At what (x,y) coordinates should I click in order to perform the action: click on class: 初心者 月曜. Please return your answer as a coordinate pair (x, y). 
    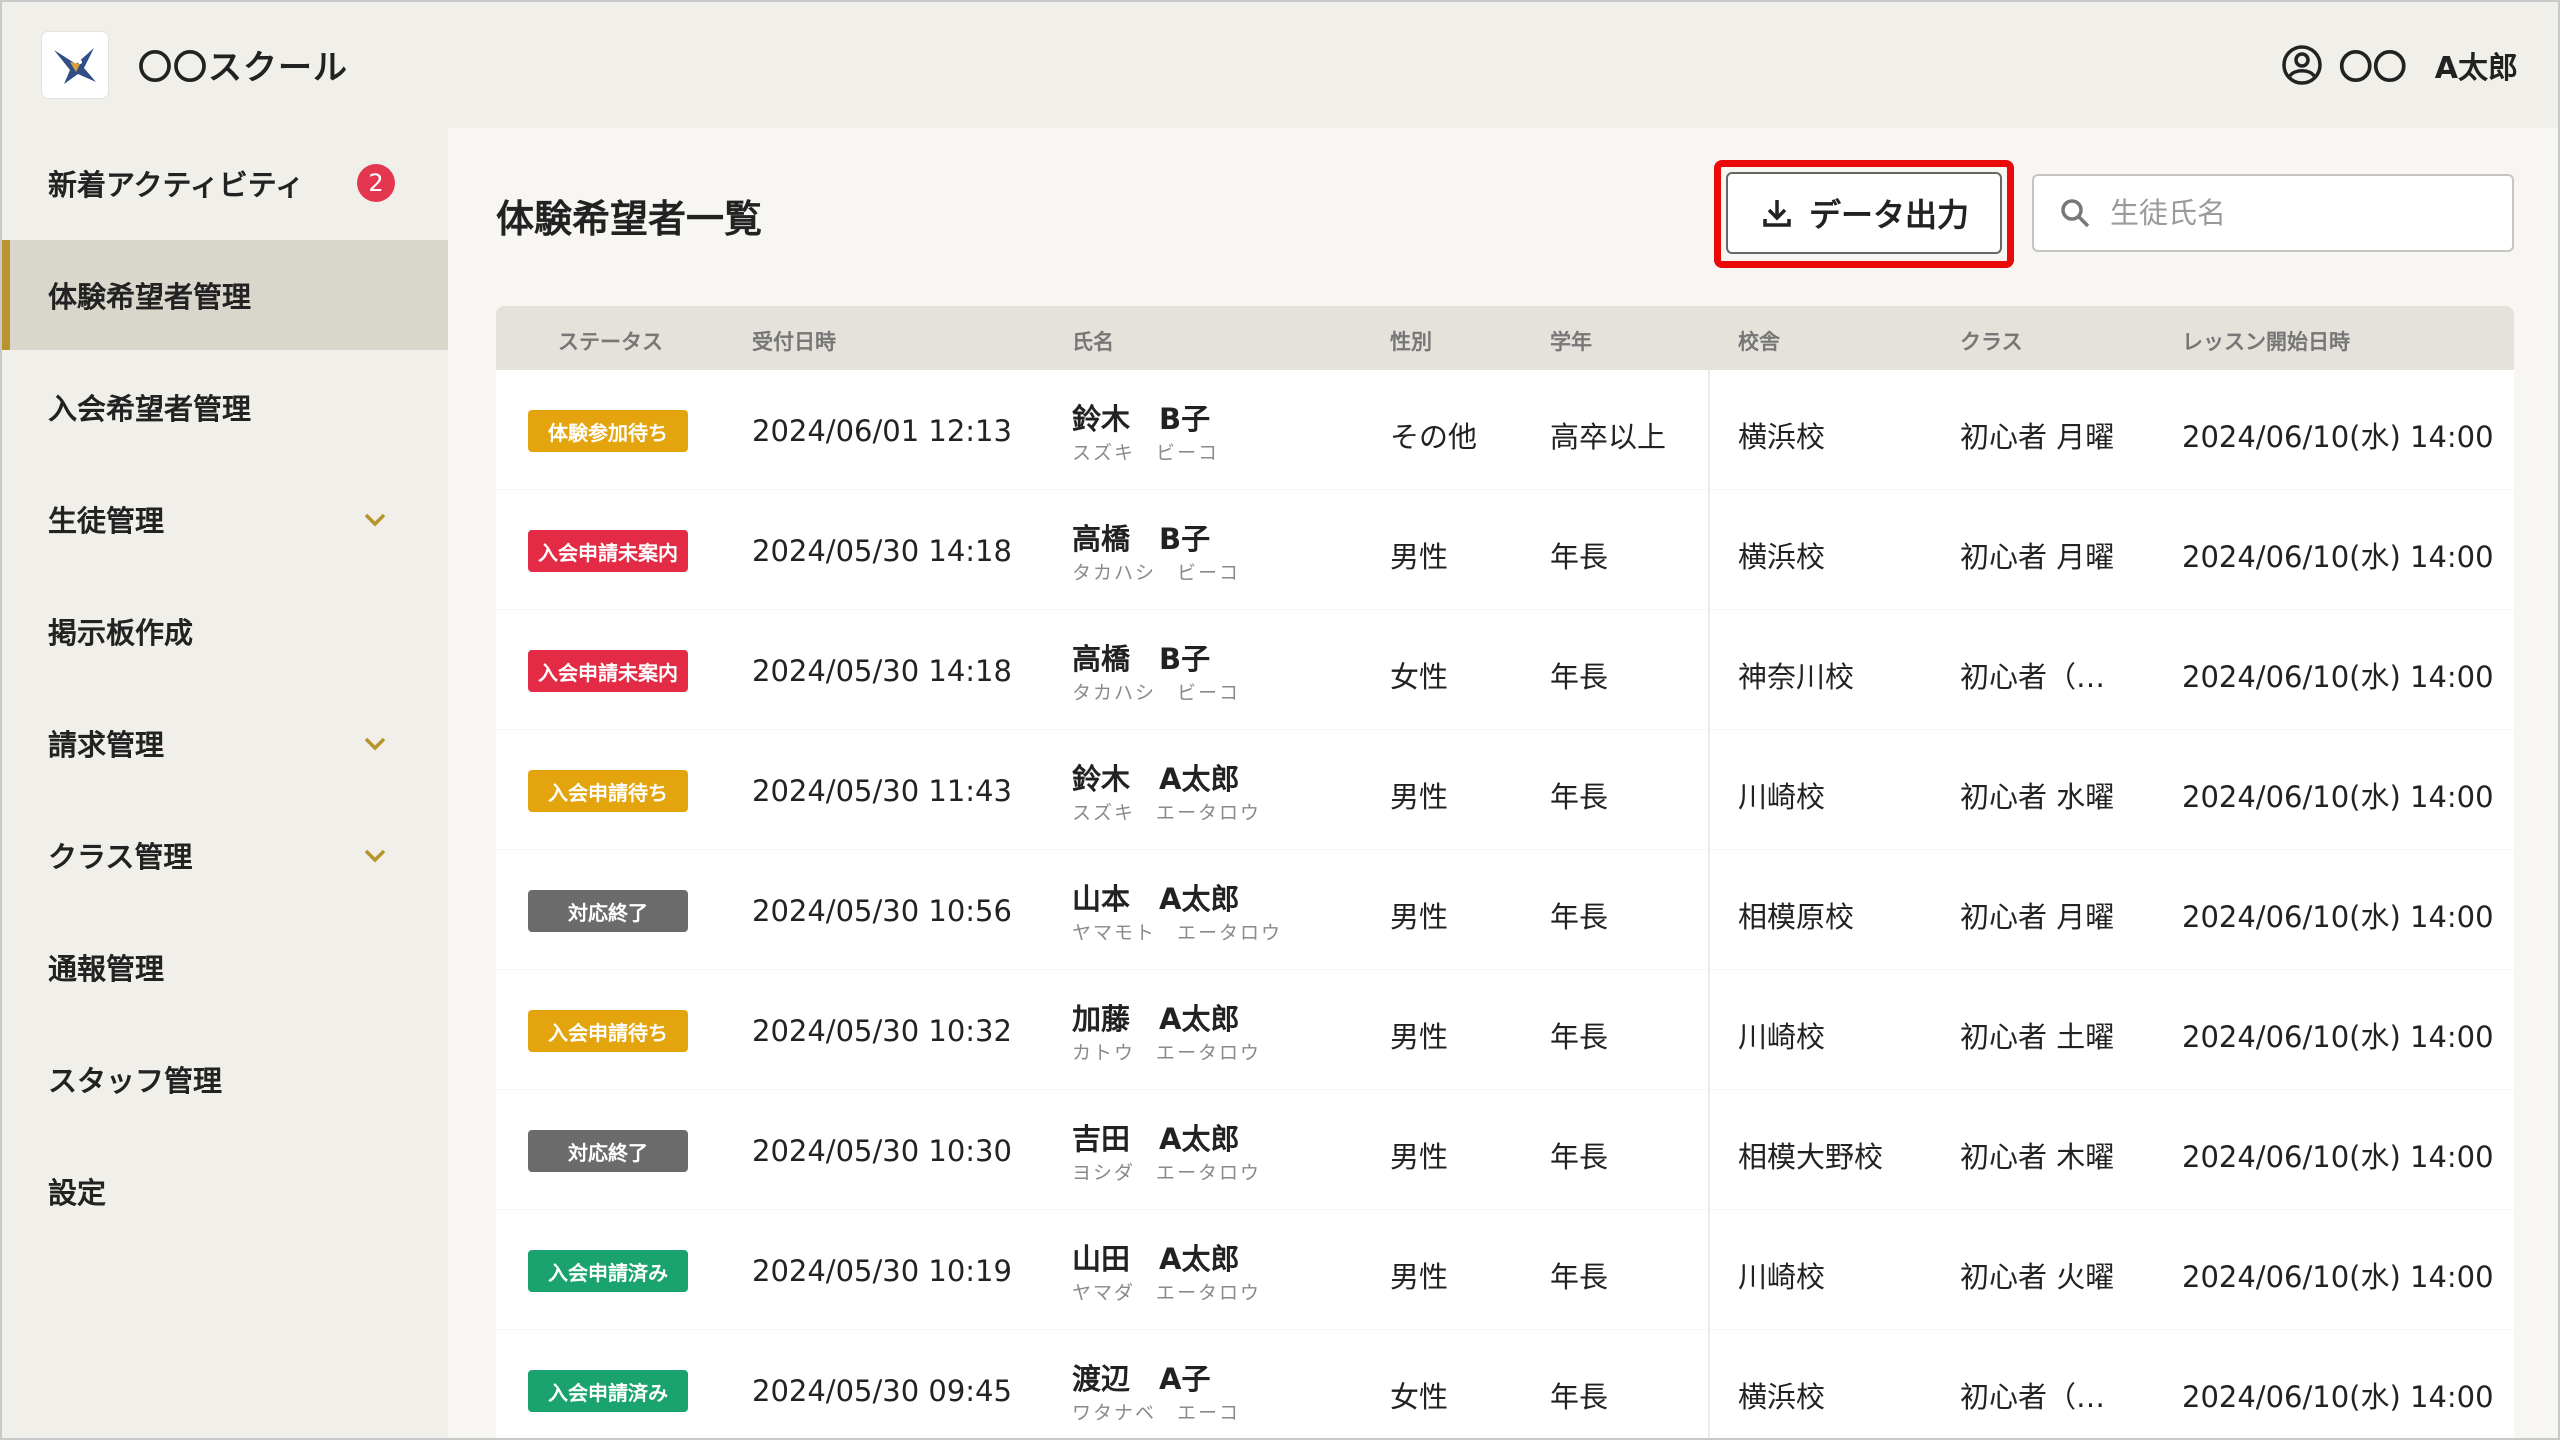
    Looking at the image, I should click on (2037, 557).